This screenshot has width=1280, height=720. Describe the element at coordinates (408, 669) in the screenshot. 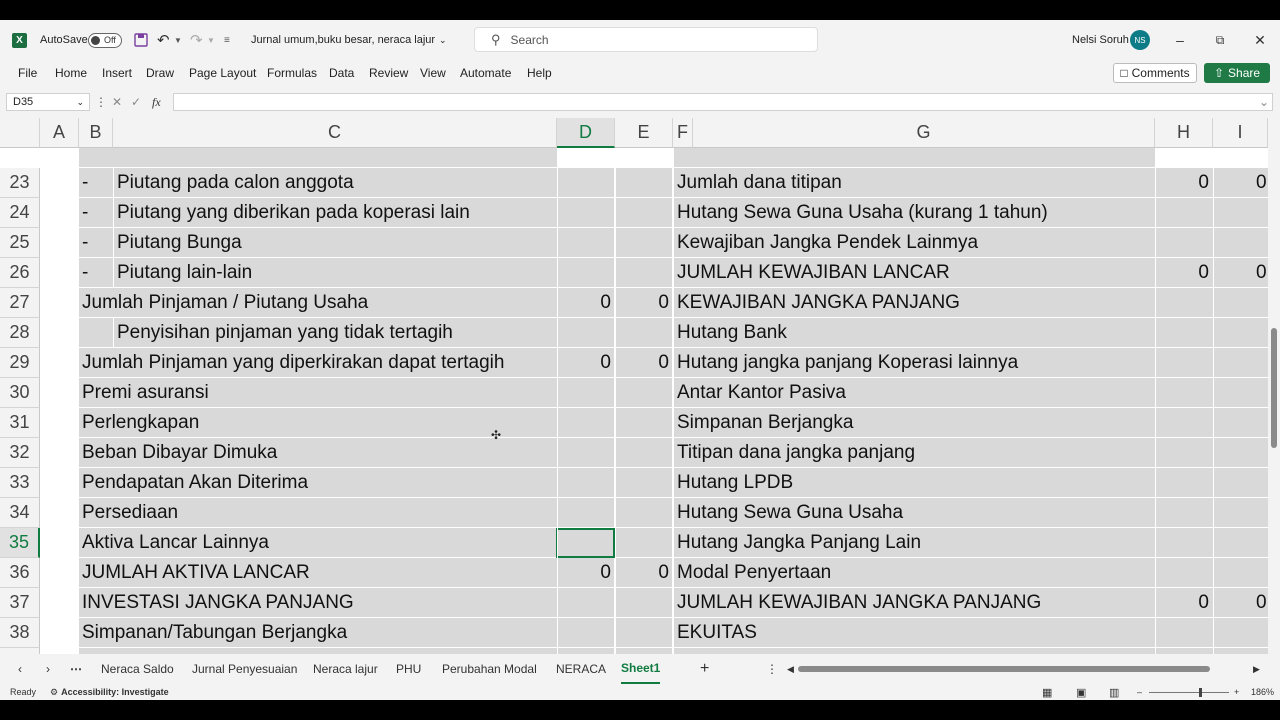

I see `tab-phu: PHU` at that location.